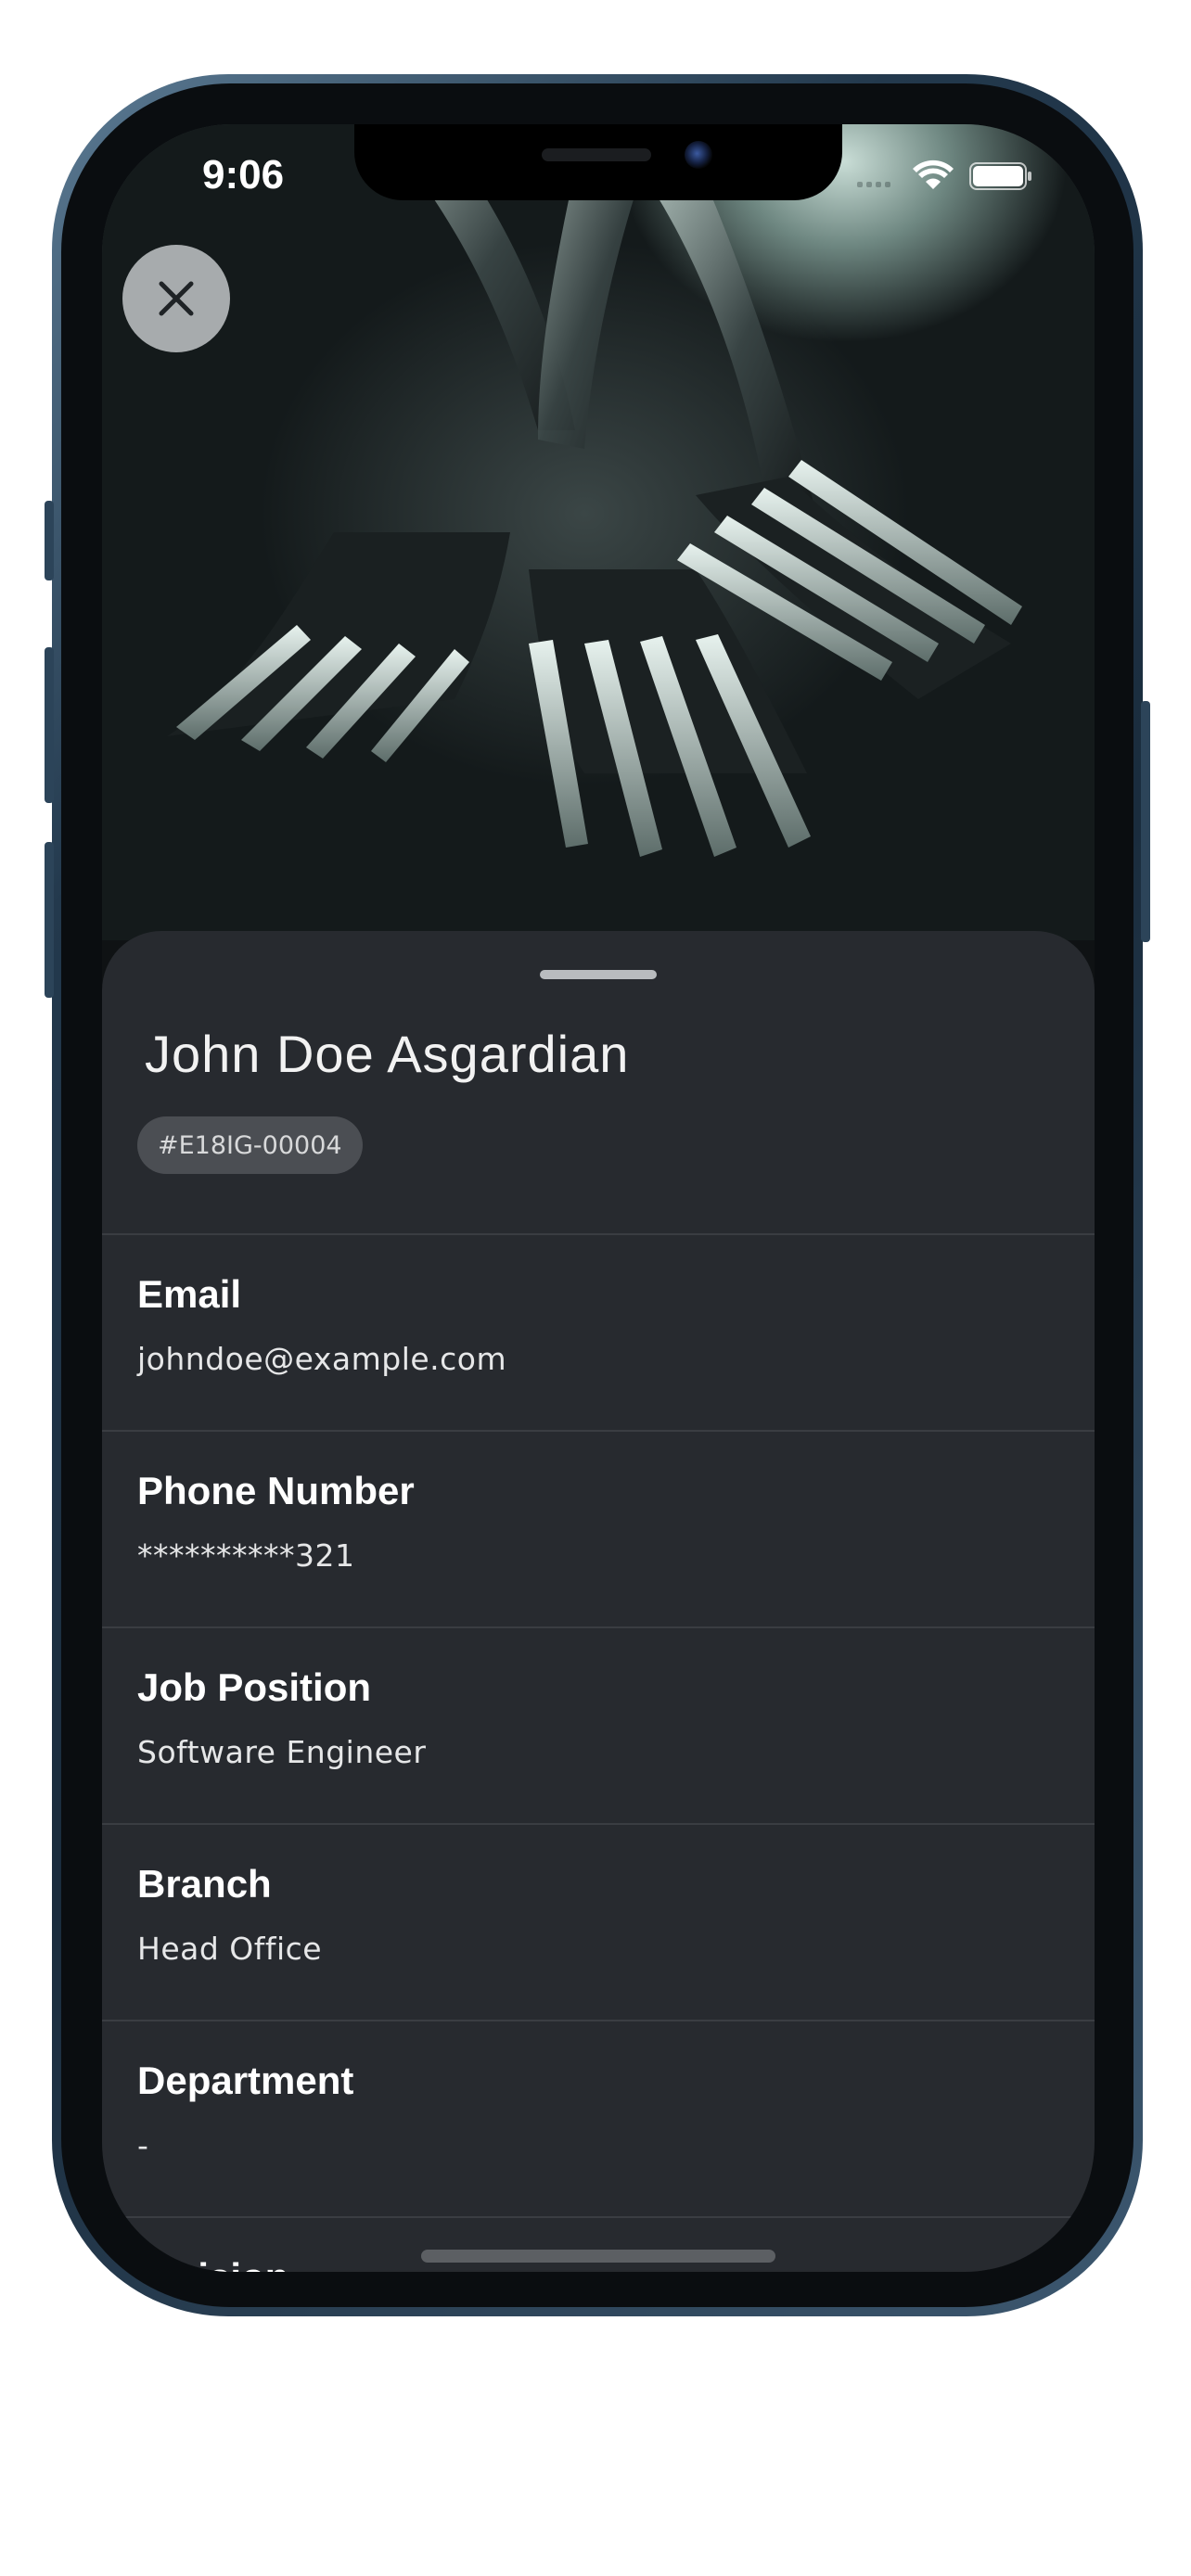 This screenshot has width=1191, height=2576. Describe the element at coordinates (204, 1884) in the screenshot. I see `field-label: Branch` at that location.